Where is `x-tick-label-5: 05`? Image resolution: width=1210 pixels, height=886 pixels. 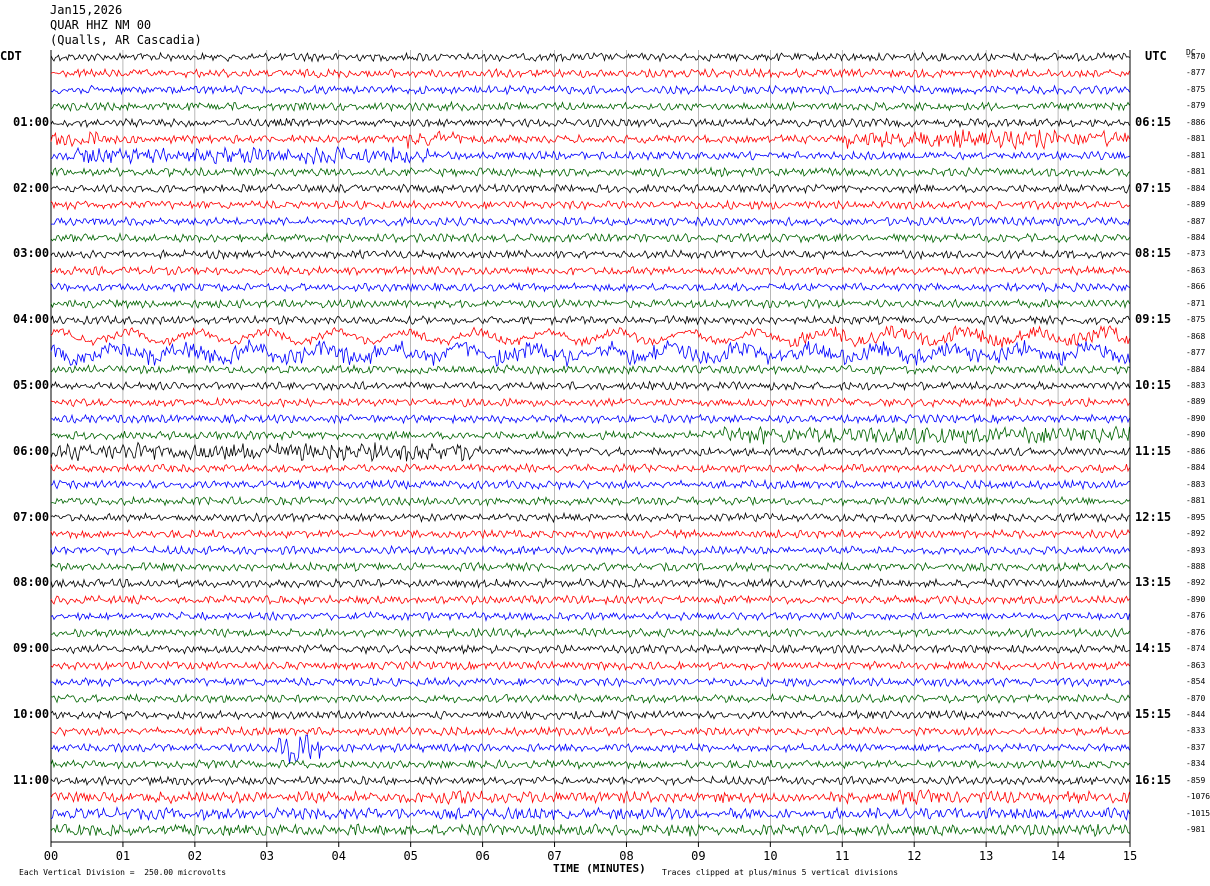
x-tick-label-5: 05 is located at coordinates (410, 856).